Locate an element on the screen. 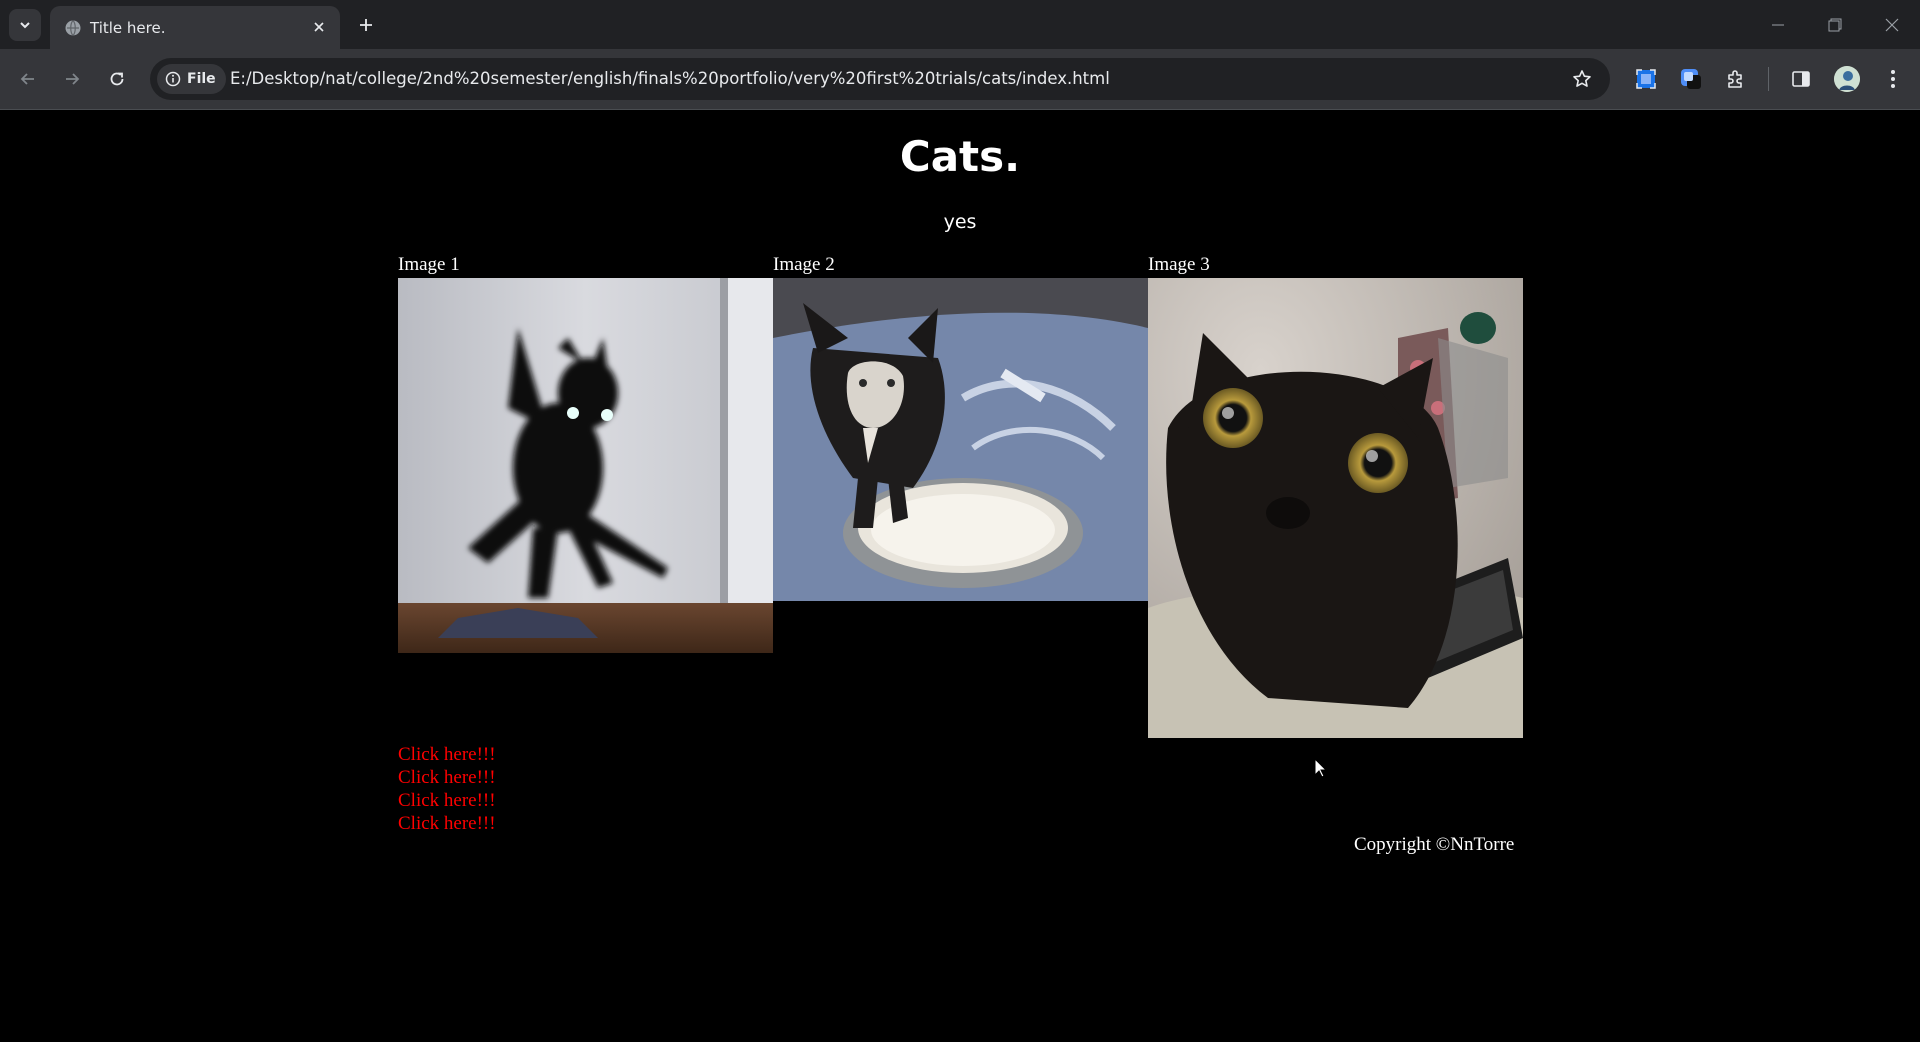  restore-button is located at coordinates (1834, 24).